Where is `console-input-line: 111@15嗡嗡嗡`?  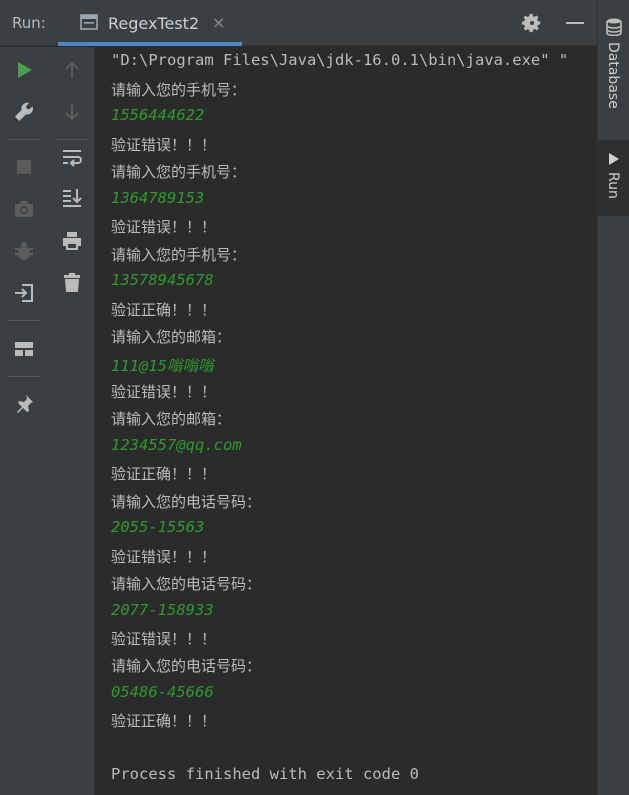
console-input-line: 111@15嗡嗡嗡 is located at coordinates (162, 365).